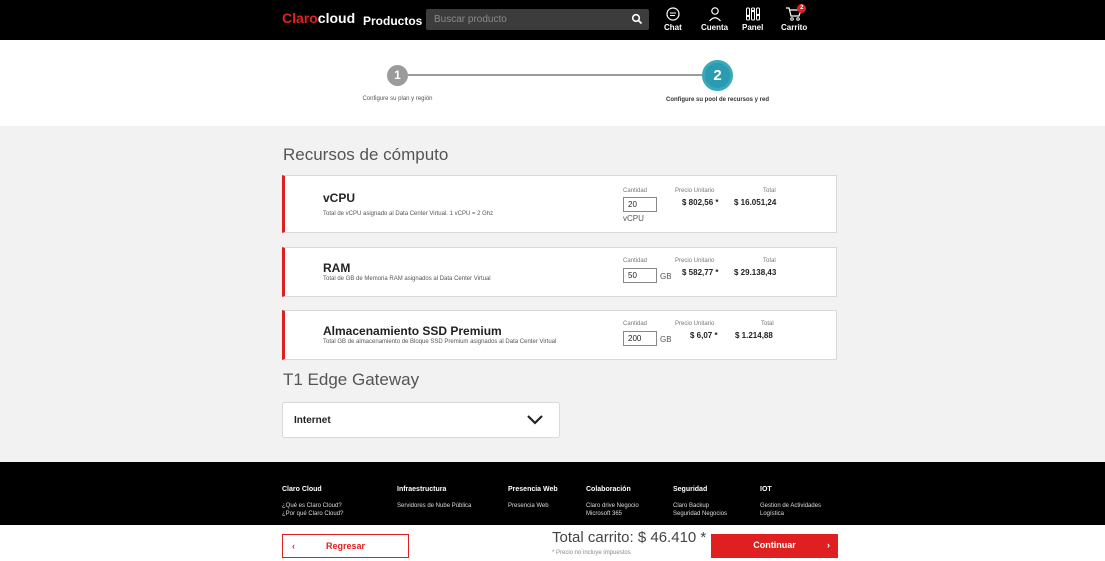 This screenshot has height=561, width=1105. I want to click on top-navbar: Clarocloud Productos Chat Cuenta, so click(552, 20).